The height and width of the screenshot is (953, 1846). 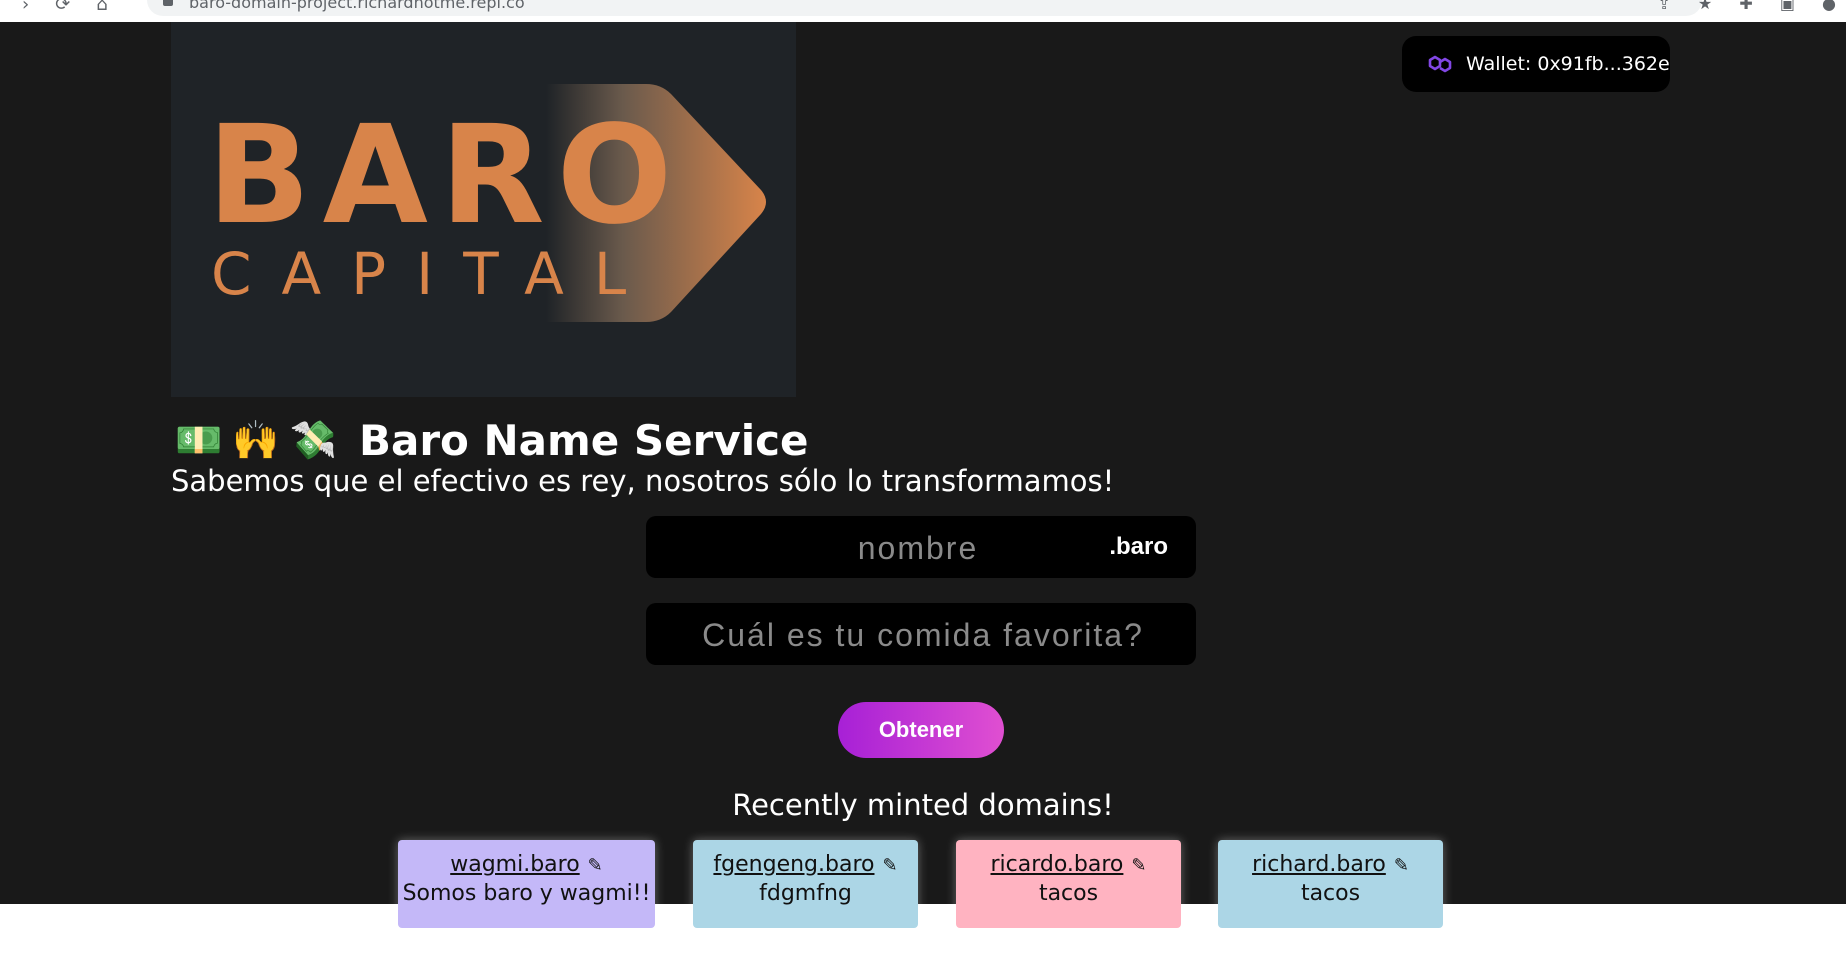 I want to click on domain-card: ricardo.baro ✎ tacos, so click(x=1068, y=884).